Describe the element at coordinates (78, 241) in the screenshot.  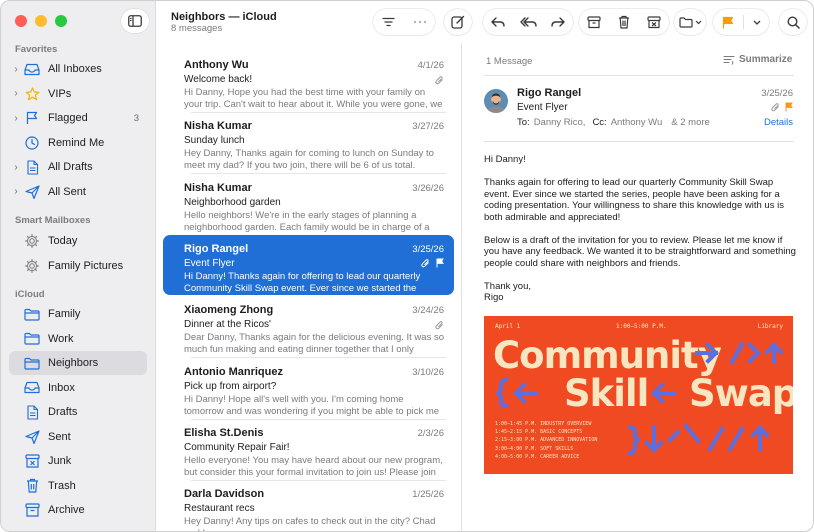
I see `sidebar-item-today: Today` at that location.